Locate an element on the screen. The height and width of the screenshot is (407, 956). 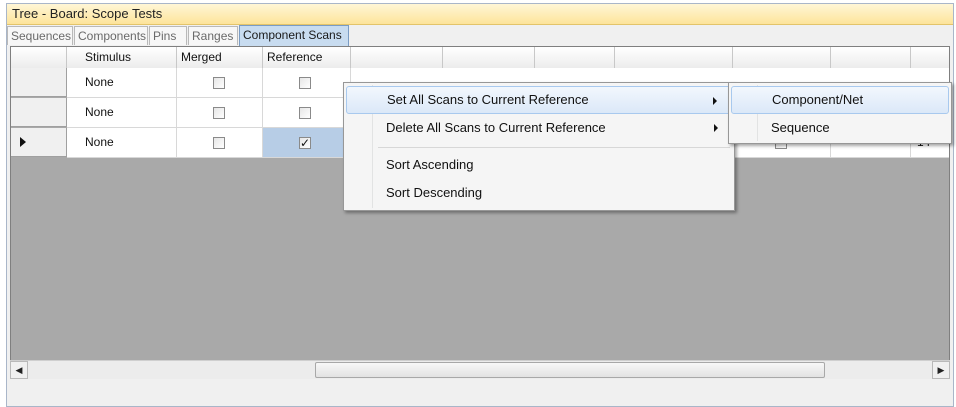
submenu-item-label: Sequence is located at coordinates (800, 127).